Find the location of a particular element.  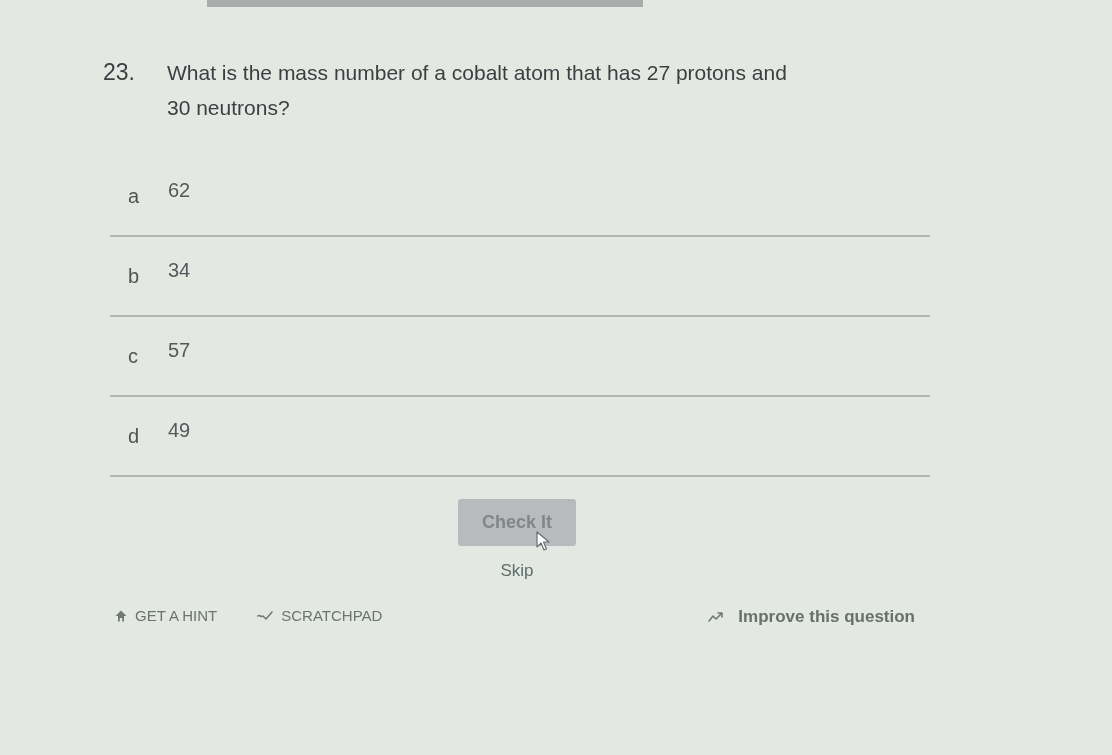

house-icon is located at coordinates (121, 616).